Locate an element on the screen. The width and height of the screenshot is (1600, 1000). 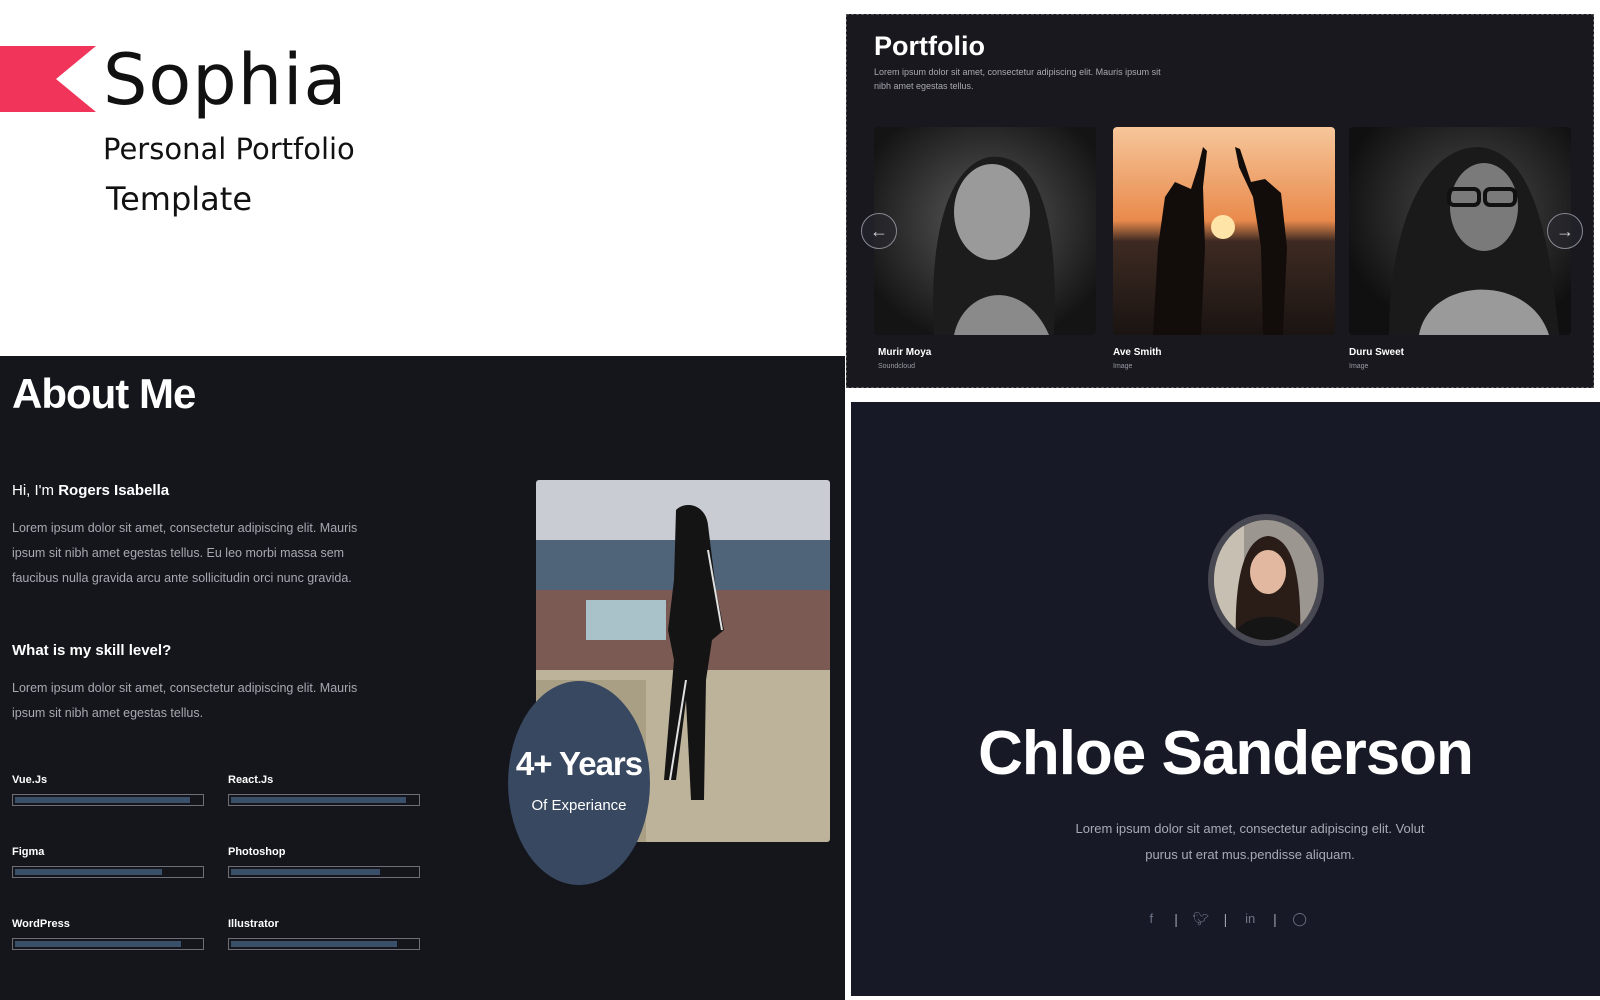
arrow-left-icon: ← is located at coordinates (879, 231).